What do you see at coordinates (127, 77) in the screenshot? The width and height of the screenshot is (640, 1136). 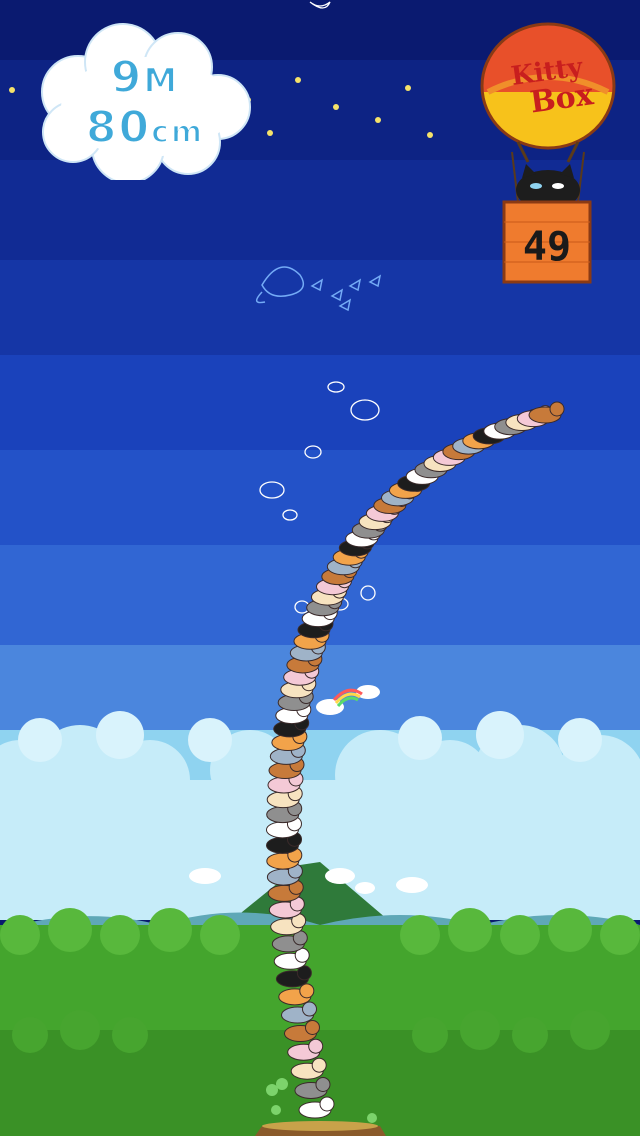 I see `height-meters-value: 9` at bounding box center [127, 77].